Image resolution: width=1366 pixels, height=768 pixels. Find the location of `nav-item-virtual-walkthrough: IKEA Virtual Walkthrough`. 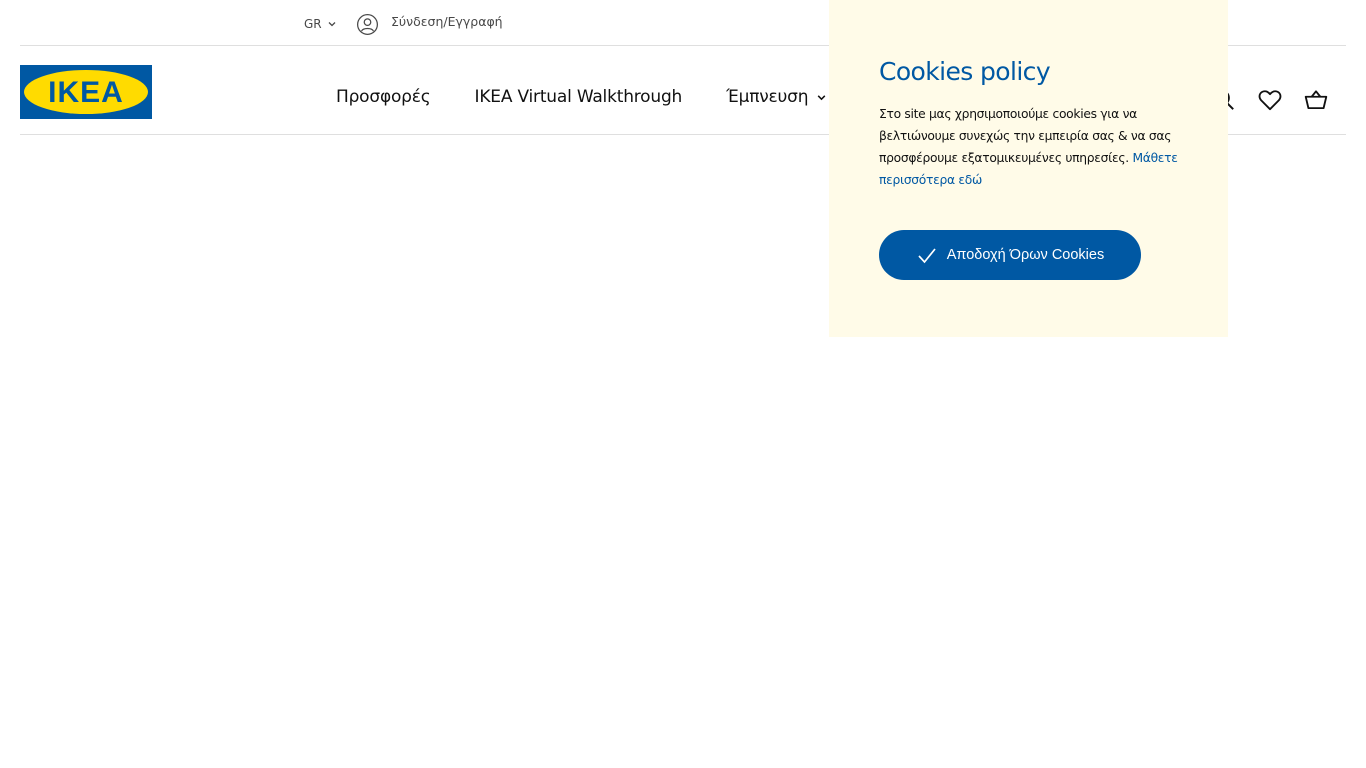

nav-item-virtual-walkthrough: IKEA Virtual Walkthrough is located at coordinates (579, 97).